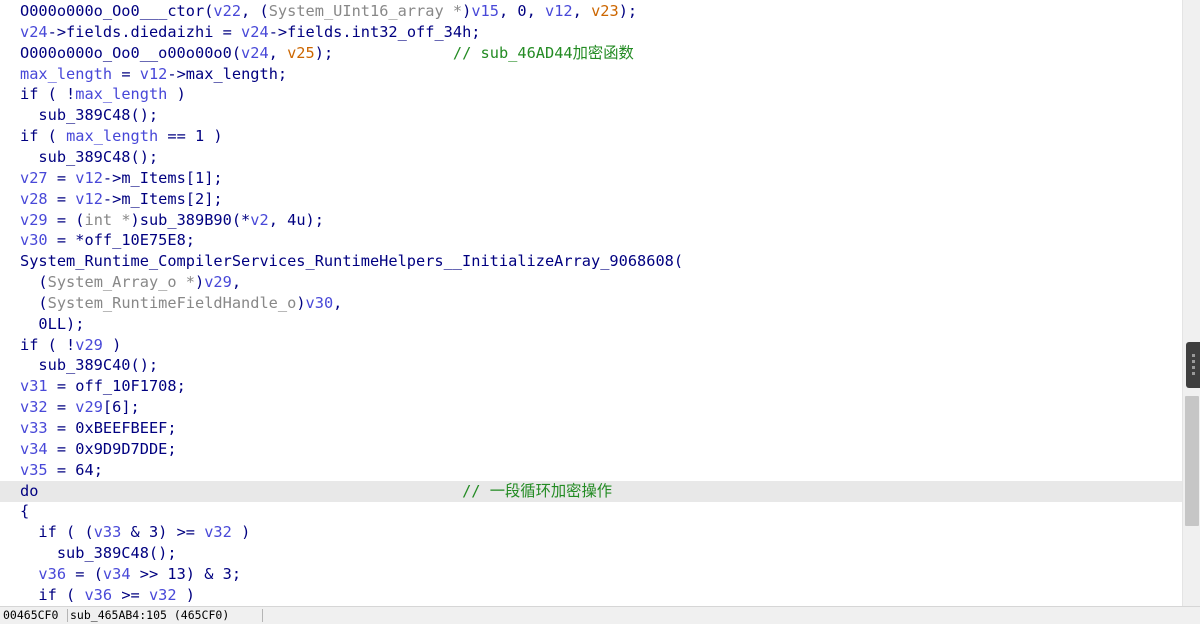 This screenshot has width=1200, height=624. Describe the element at coordinates (591, 532) in the screenshot. I see `code-line: if ( (v33 & 3) >= v32 )` at that location.